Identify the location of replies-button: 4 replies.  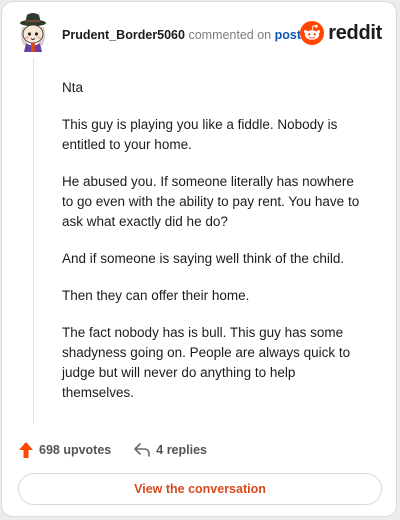
(170, 450).